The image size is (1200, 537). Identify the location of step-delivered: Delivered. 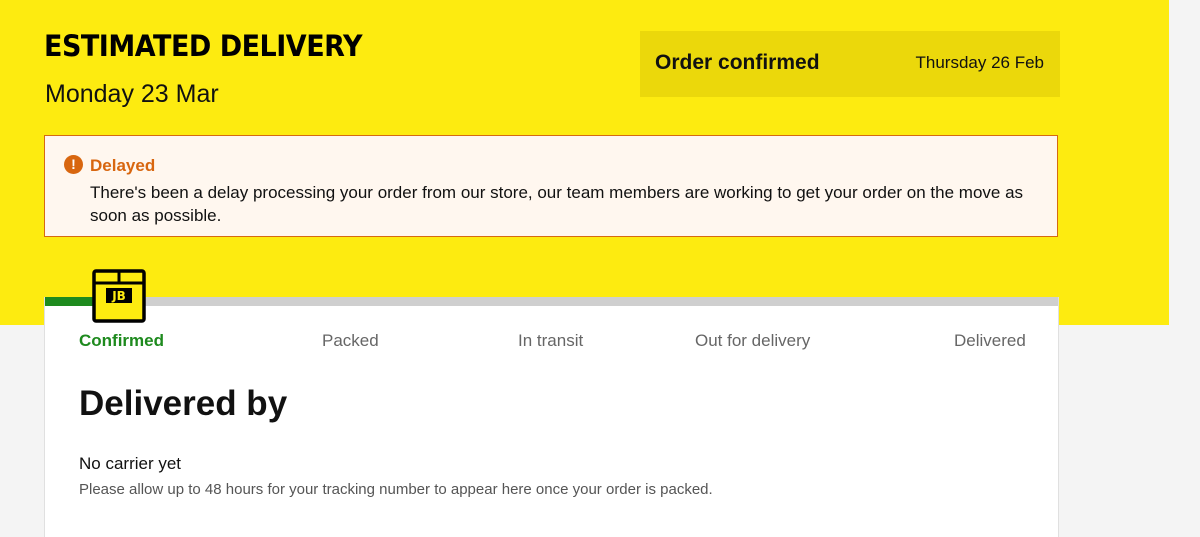
(990, 340).